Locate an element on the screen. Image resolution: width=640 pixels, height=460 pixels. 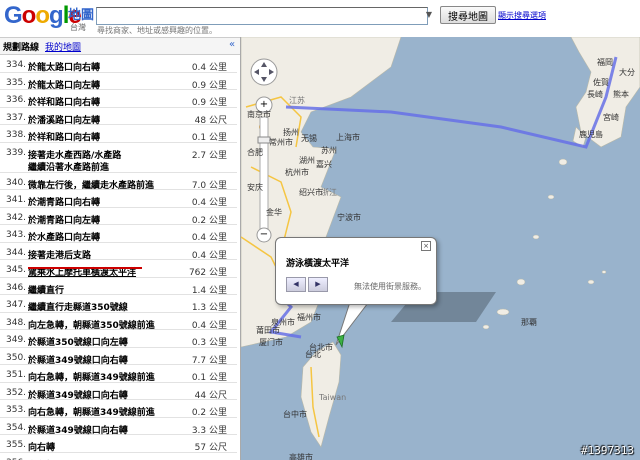
direction-step: 352. 於縣道349號線口向右轉 44 公尺 is located at coordinates (118, 392).